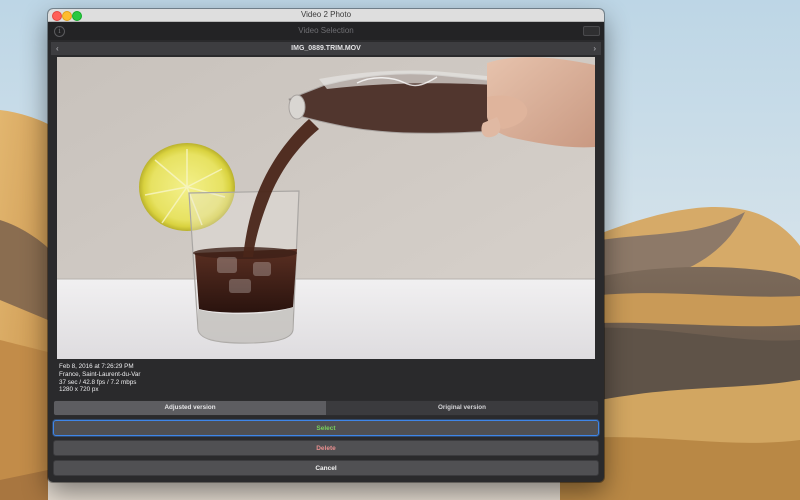 The image size is (800, 500). I want to click on version-segmented-control: Adjusted version Original version, so click(326, 408).